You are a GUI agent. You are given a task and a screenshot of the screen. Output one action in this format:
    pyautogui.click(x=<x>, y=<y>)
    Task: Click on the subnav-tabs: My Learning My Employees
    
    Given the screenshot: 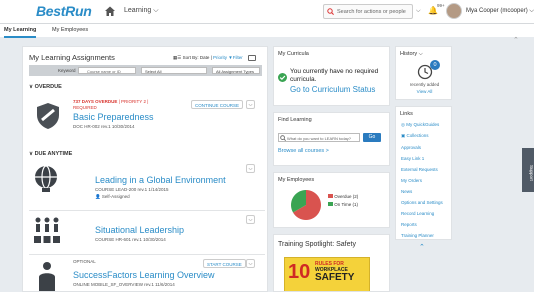 What is the action you would take?
    pyautogui.click(x=267, y=31)
    